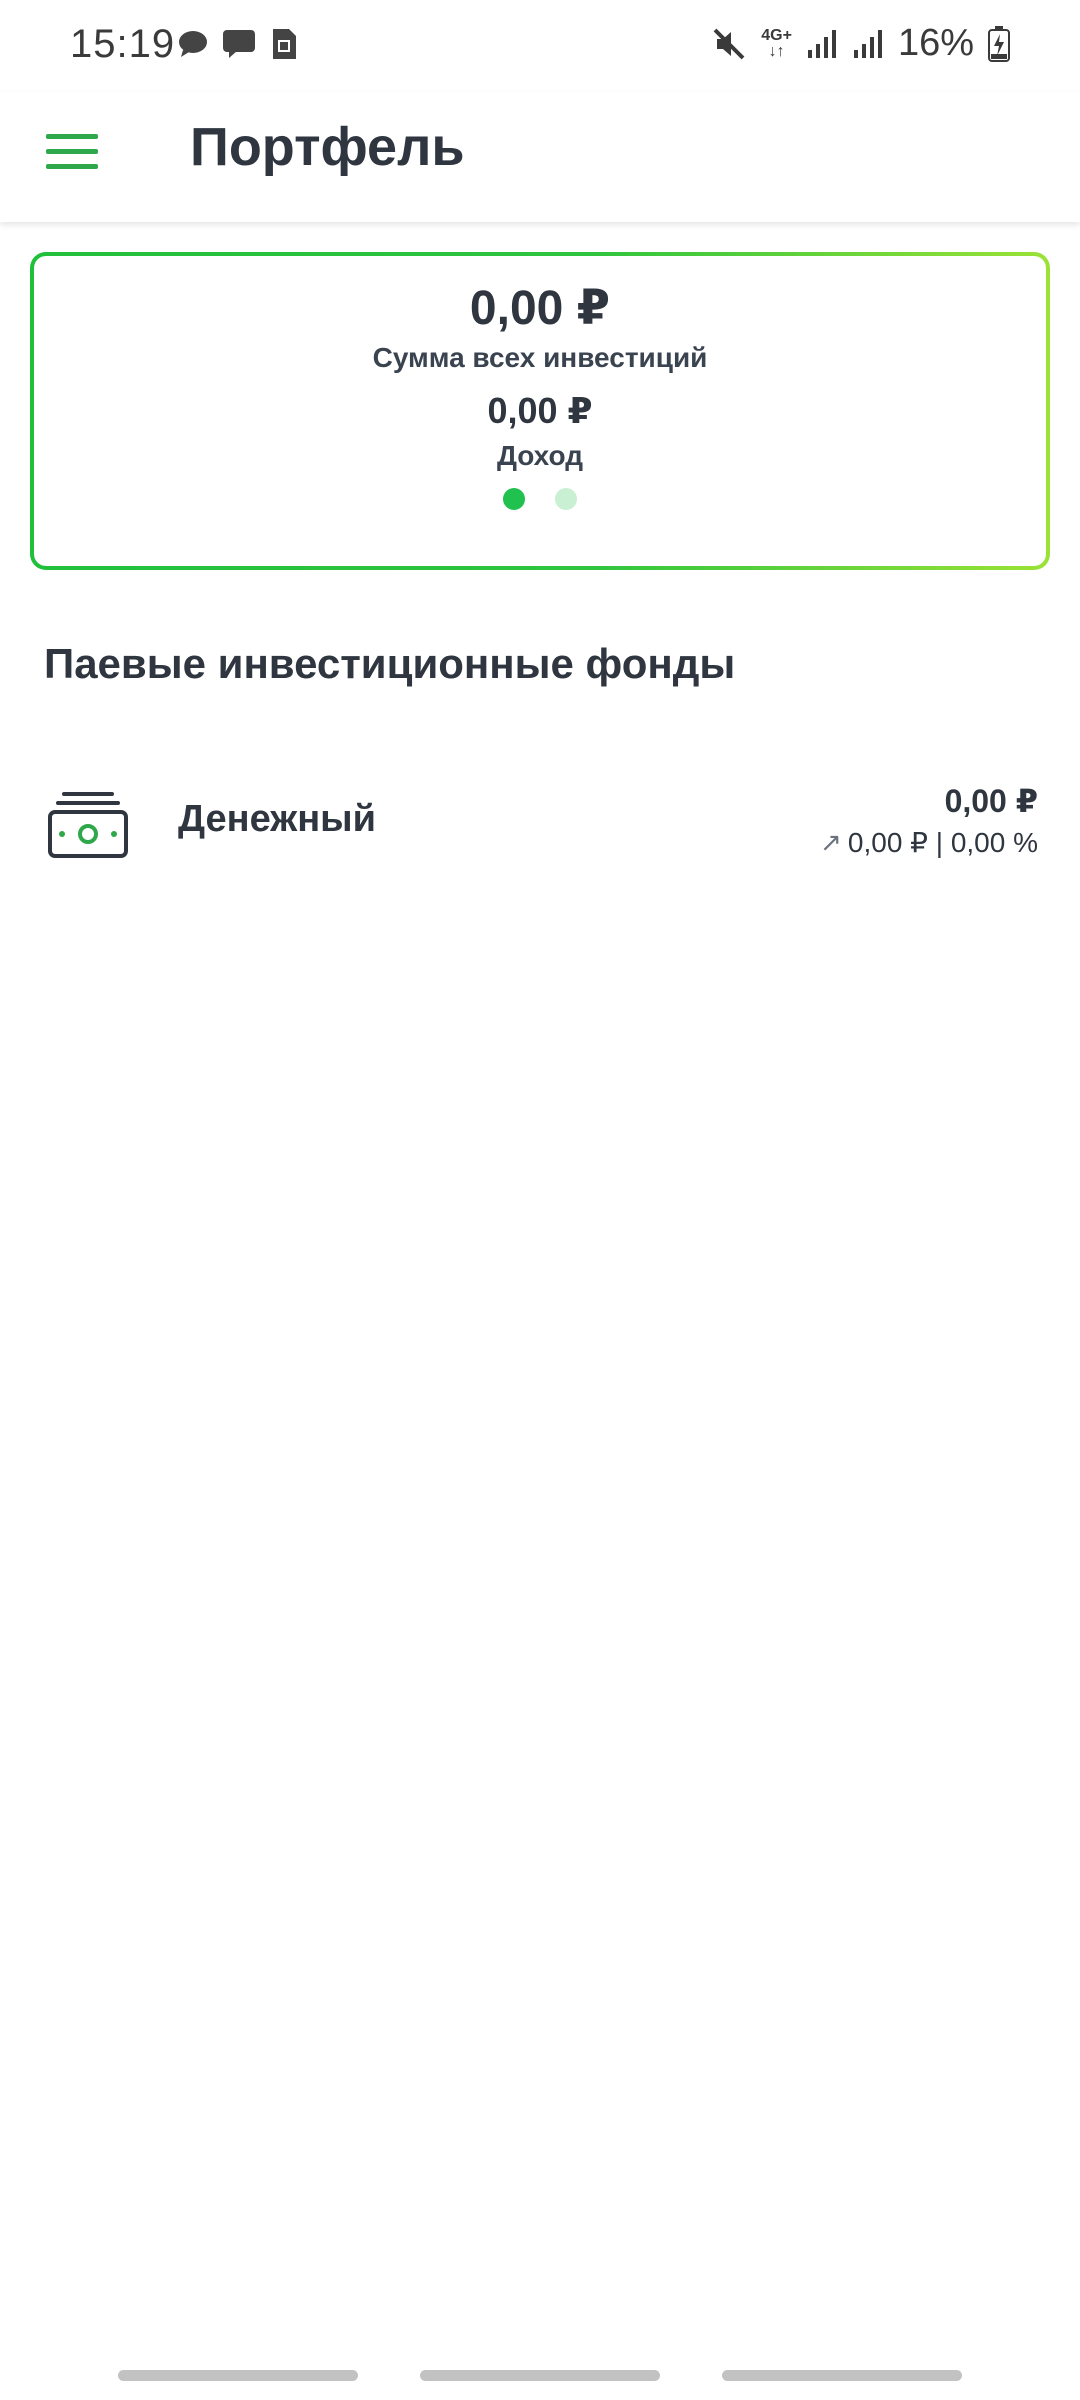  What do you see at coordinates (942, 842) in the screenshot?
I see `fund-change-text: 0,00 ₽ | 0,00 %` at bounding box center [942, 842].